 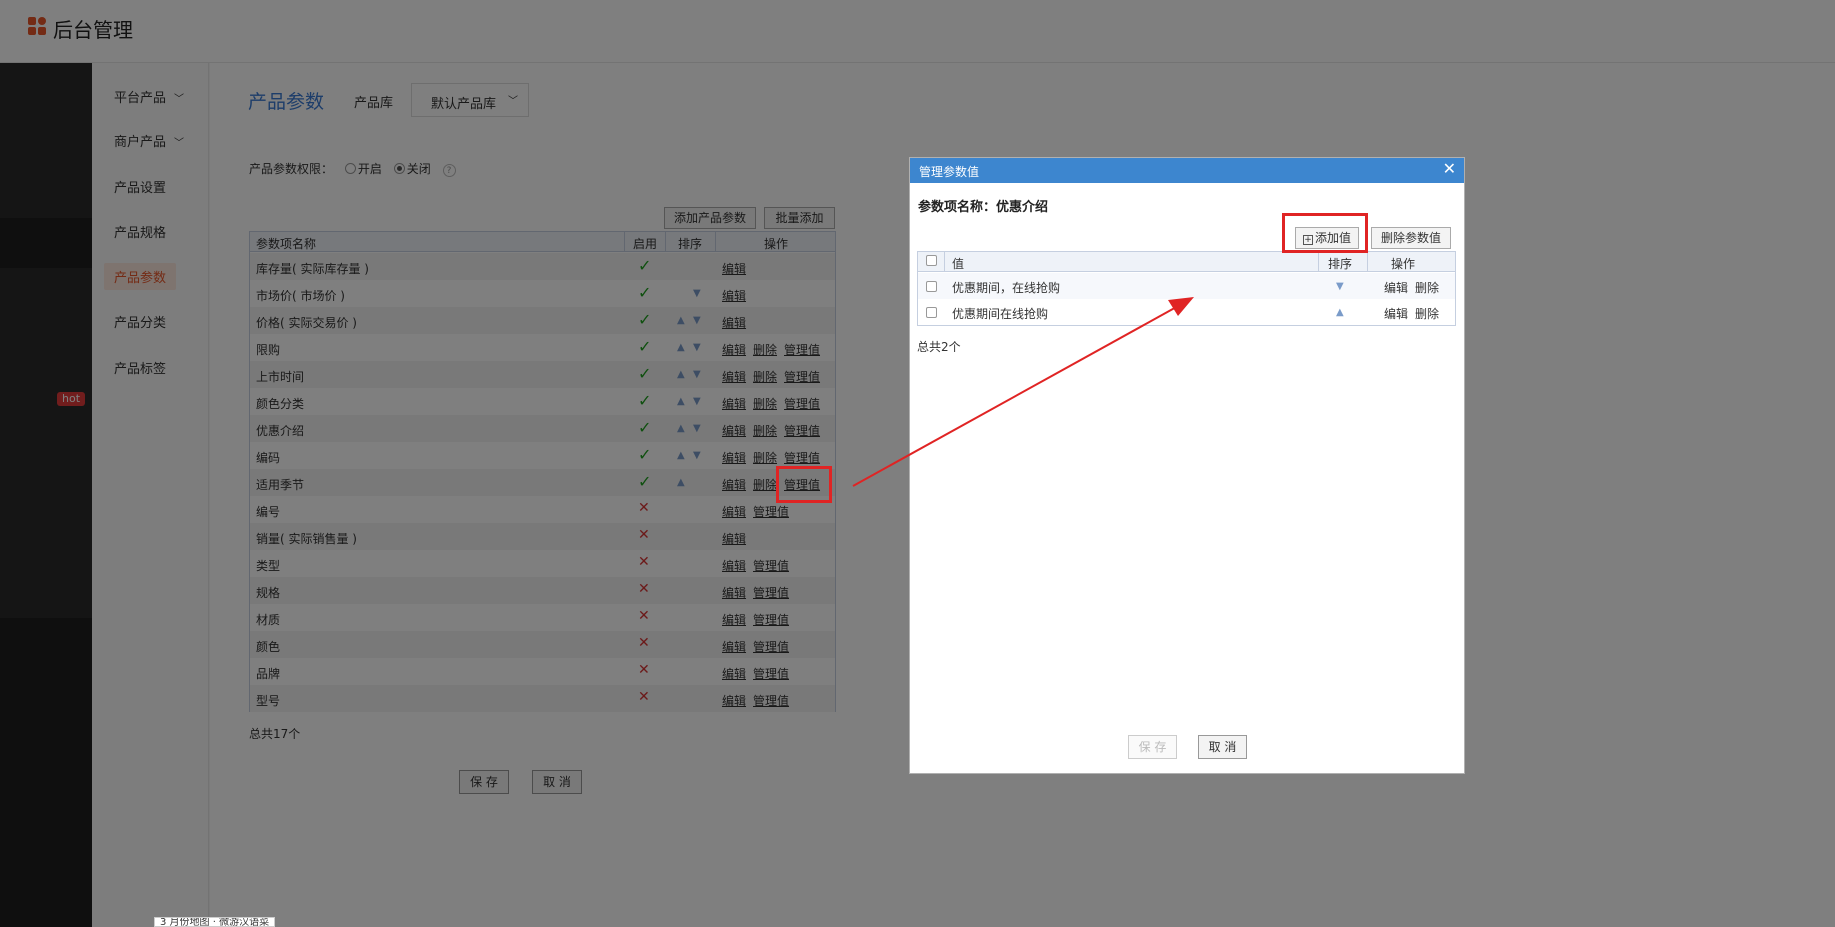 I want to click on col-sort: 排序, so click(x=1340, y=264).